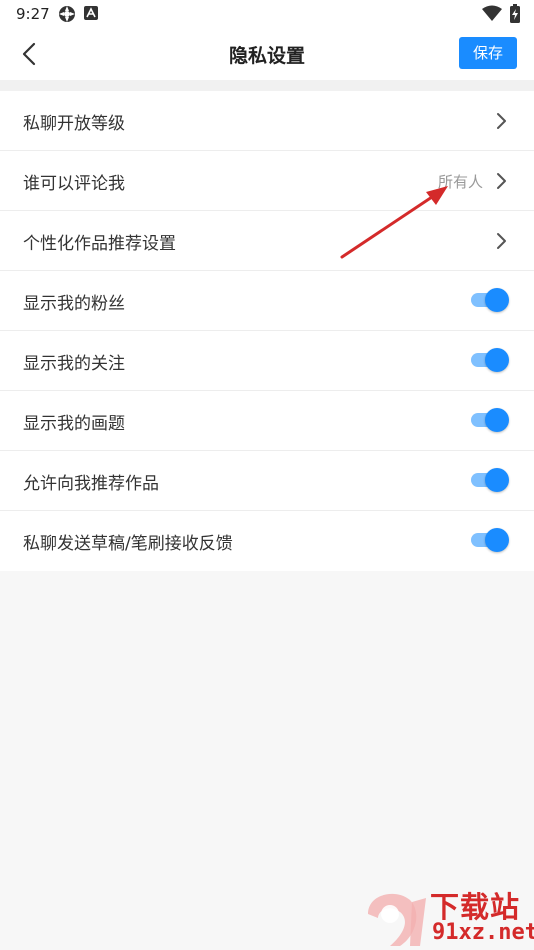 This screenshot has height=950, width=534. I want to click on app-bar: 隐私设置 保存, so click(267, 54).